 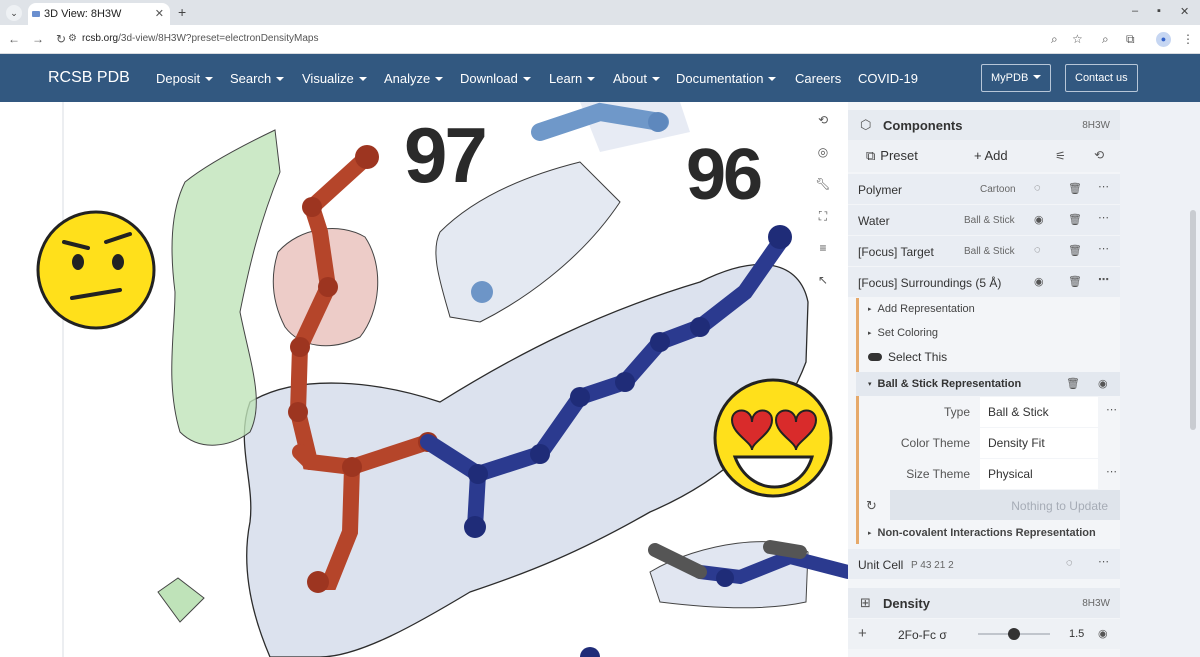 I want to click on size-theme-select: Physical, so click(x=1039, y=474).